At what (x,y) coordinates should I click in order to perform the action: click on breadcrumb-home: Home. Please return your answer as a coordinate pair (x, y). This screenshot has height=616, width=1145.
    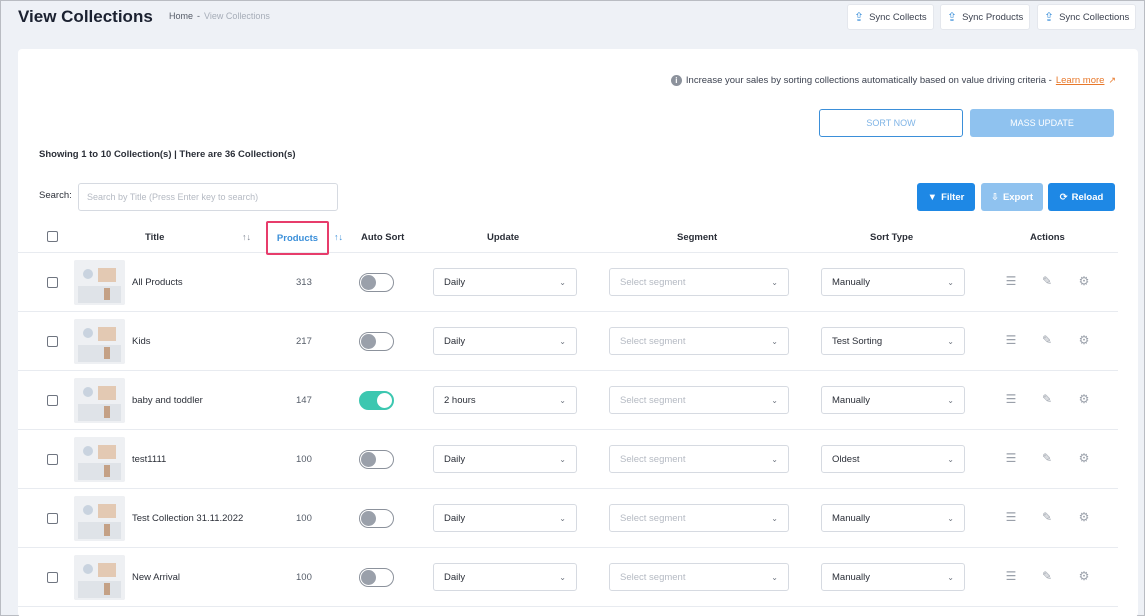
    Looking at the image, I should click on (181, 16).